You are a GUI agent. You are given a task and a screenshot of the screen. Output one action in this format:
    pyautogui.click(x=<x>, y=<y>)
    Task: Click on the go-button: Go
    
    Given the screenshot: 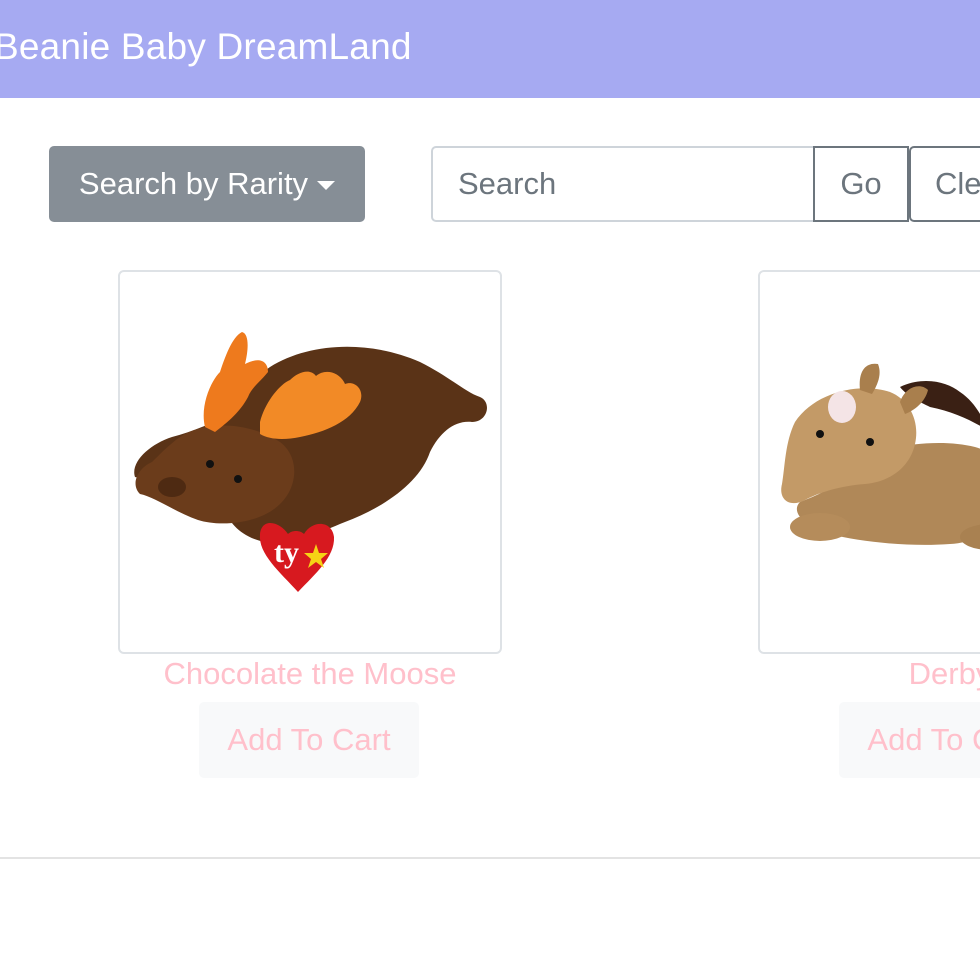 What is the action you would take?
    pyautogui.click(x=861, y=184)
    